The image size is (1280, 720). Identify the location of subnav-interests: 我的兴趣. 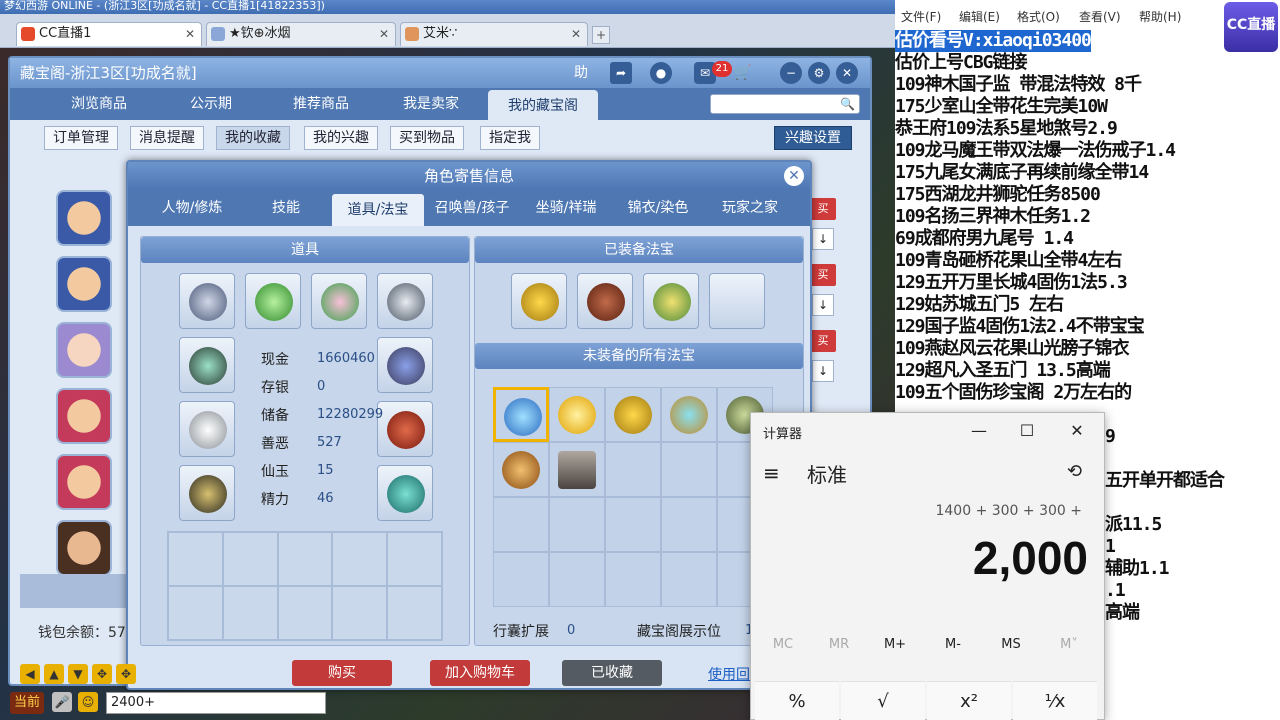
(341, 138).